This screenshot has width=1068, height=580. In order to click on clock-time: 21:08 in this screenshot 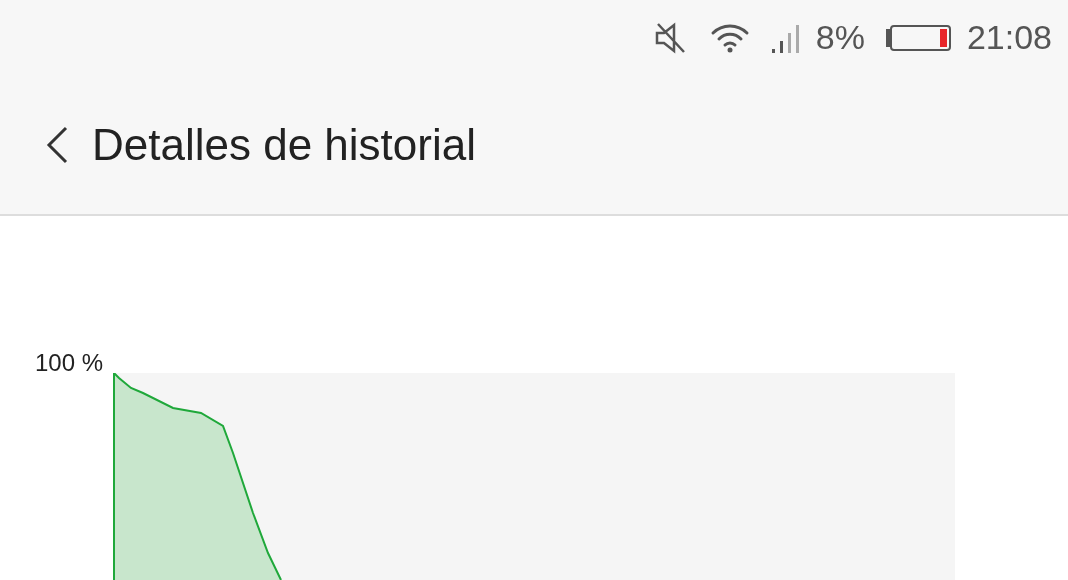, I will do `click(1009, 37)`.